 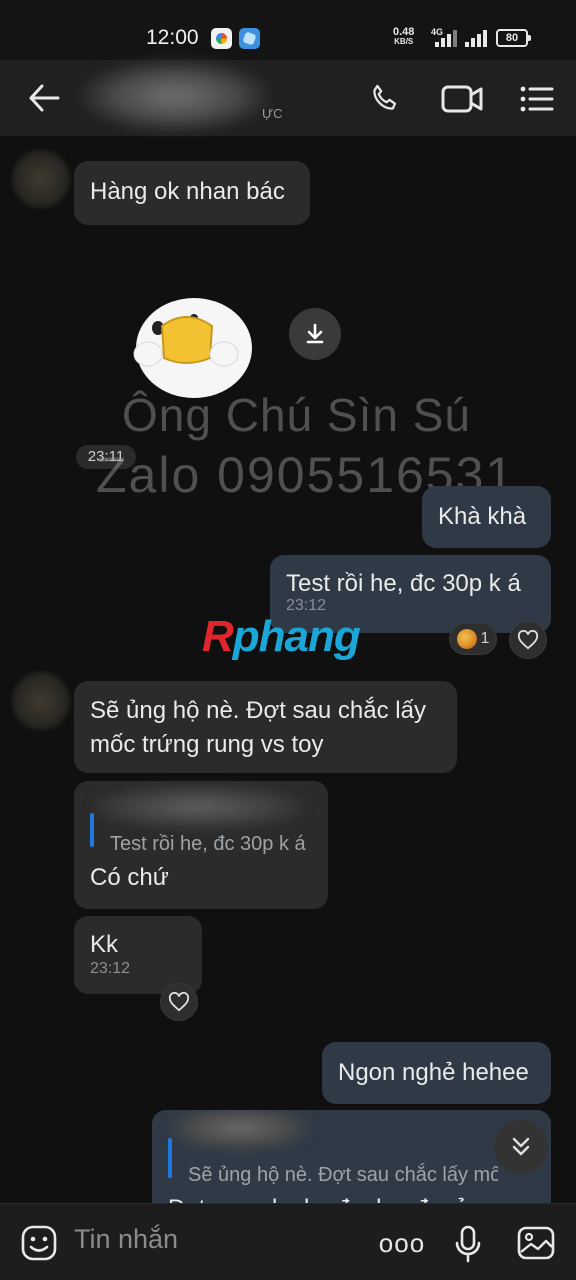 I want to click on brand-logo: Rphang, so click(x=281, y=637).